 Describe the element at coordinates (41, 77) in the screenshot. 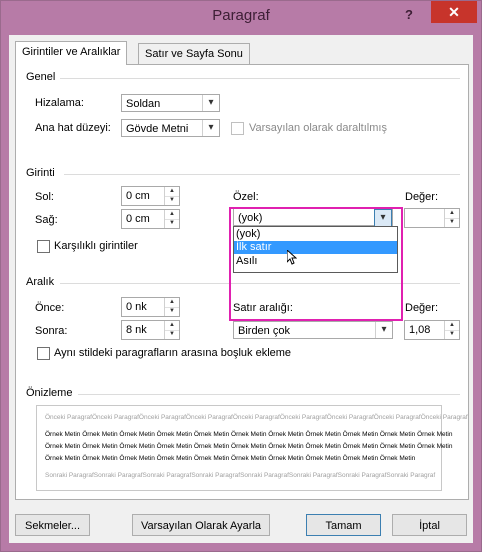

I see `group-general-heading: Genel` at that location.